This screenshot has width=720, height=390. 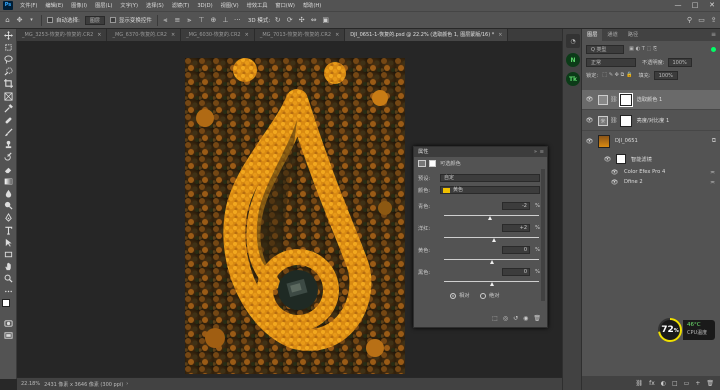 What do you see at coordinates (213, 20) in the screenshot?
I see `align-middle-icon: ⊕` at bounding box center [213, 20].